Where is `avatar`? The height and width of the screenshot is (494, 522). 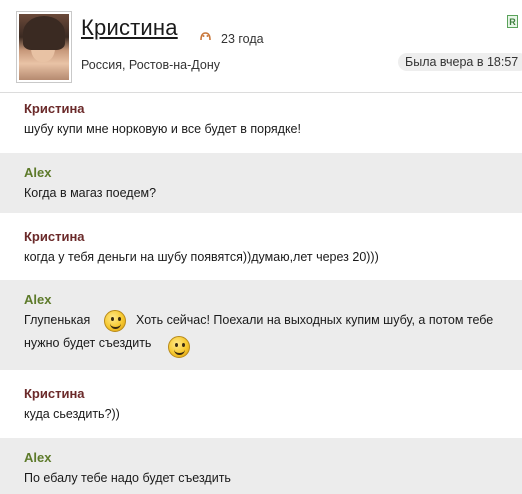 avatar is located at coordinates (44, 47).